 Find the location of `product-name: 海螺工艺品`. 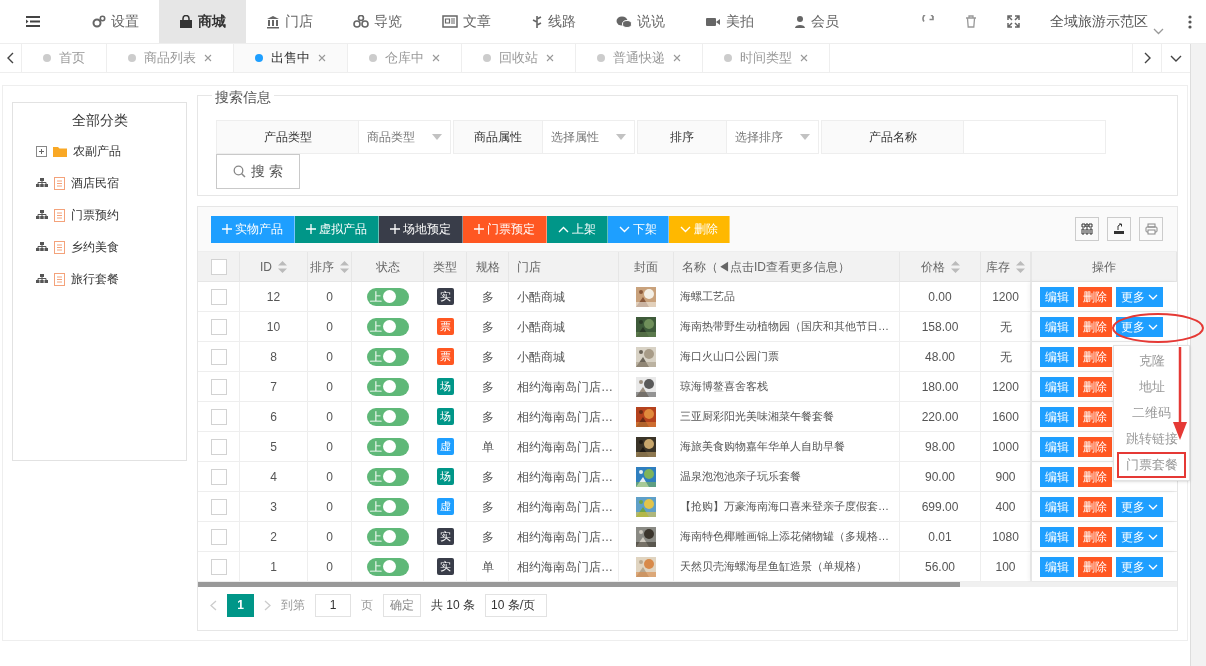

product-name: 海螺工艺品 is located at coordinates (707, 296).